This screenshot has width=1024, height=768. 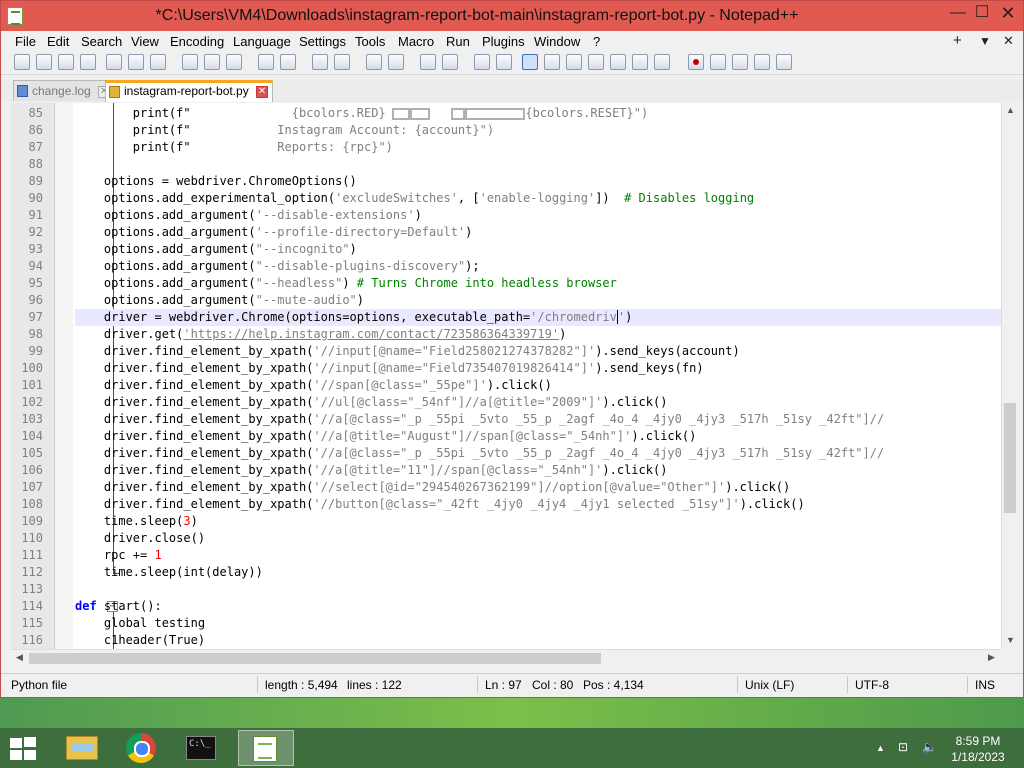 I want to click on scroll-up-icon: ▲, so click(x=1010, y=110).